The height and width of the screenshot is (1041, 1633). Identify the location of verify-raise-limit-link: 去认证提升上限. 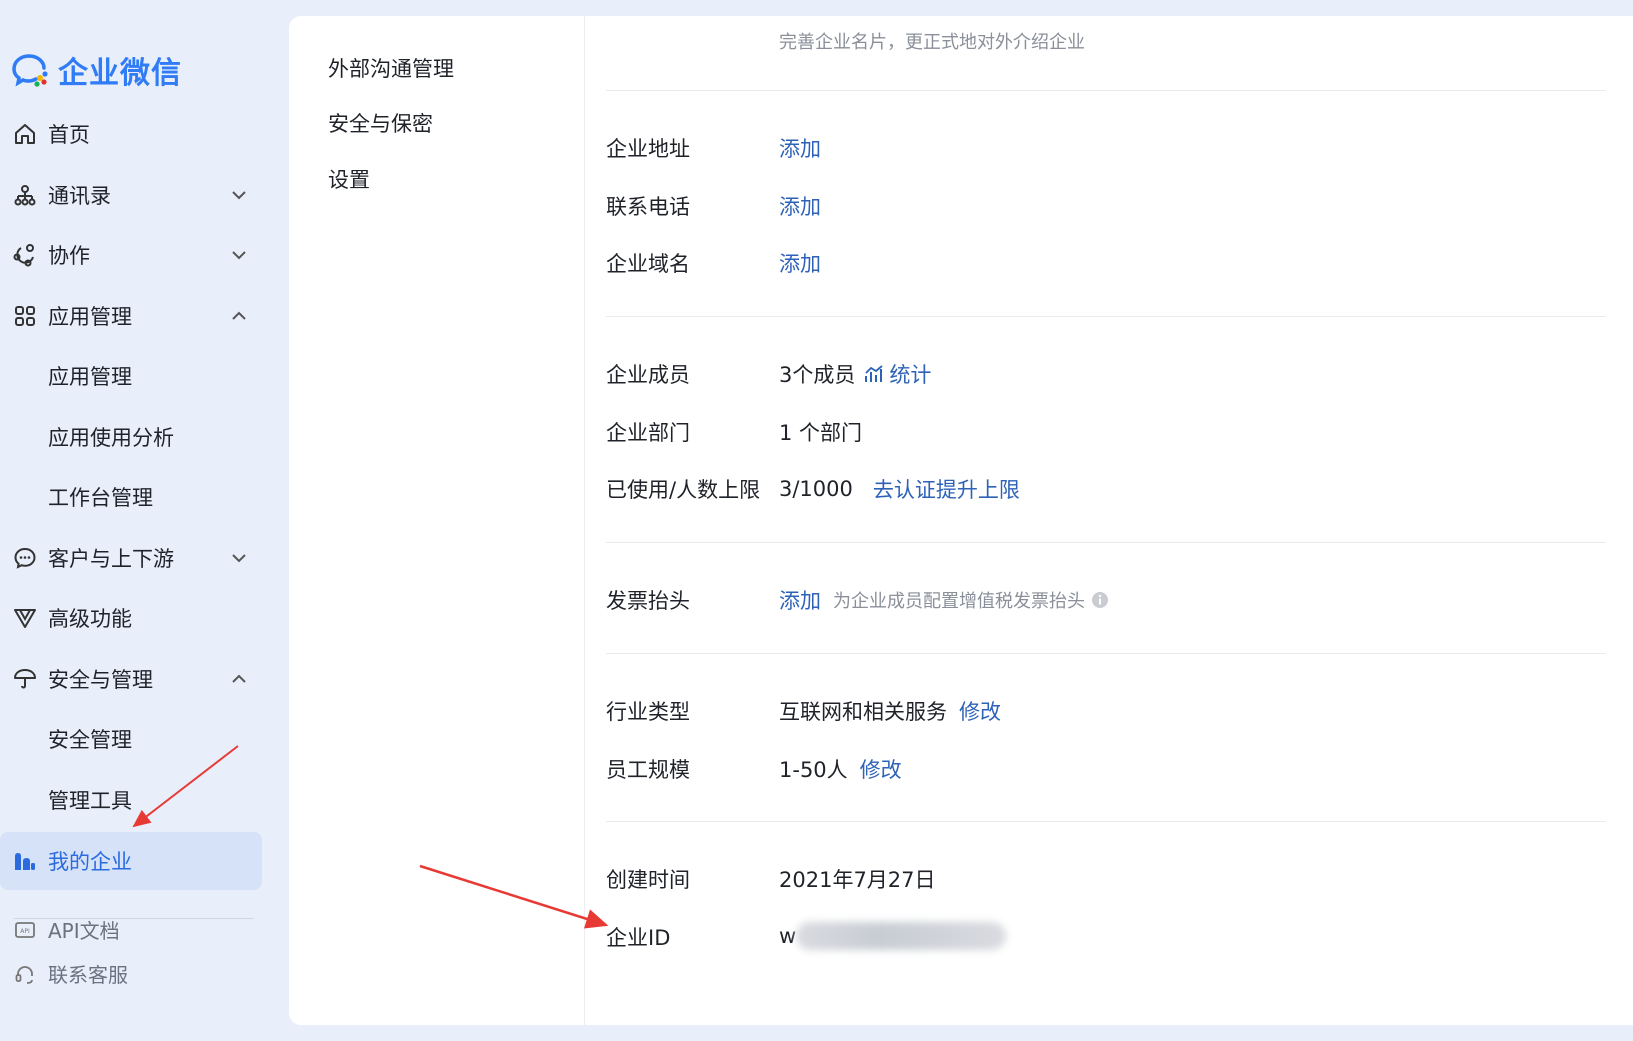
(946, 489).